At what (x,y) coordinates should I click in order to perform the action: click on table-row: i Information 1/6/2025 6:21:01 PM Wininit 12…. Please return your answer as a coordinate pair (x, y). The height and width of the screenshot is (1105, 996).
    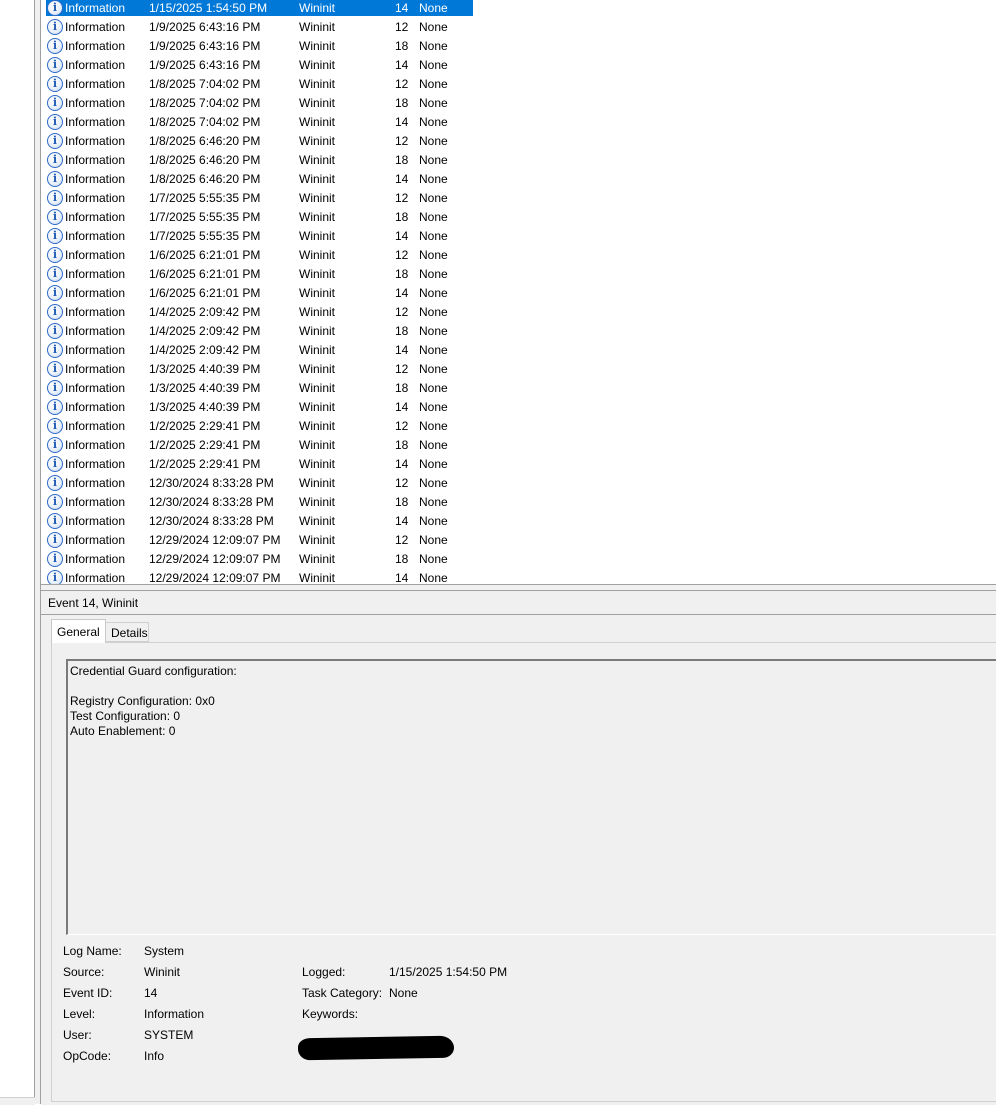
    Looking at the image, I should click on (518, 256).